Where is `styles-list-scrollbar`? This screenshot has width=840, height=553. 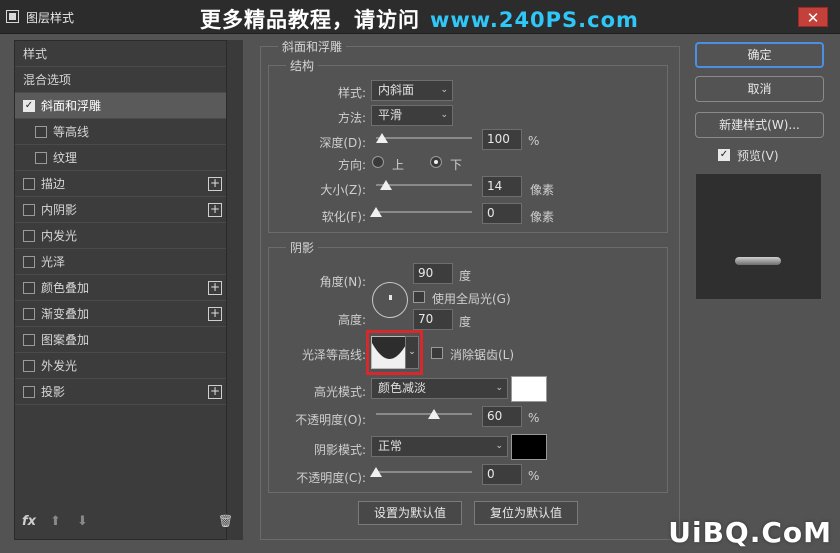 styles-list-scrollbar is located at coordinates (234, 290).